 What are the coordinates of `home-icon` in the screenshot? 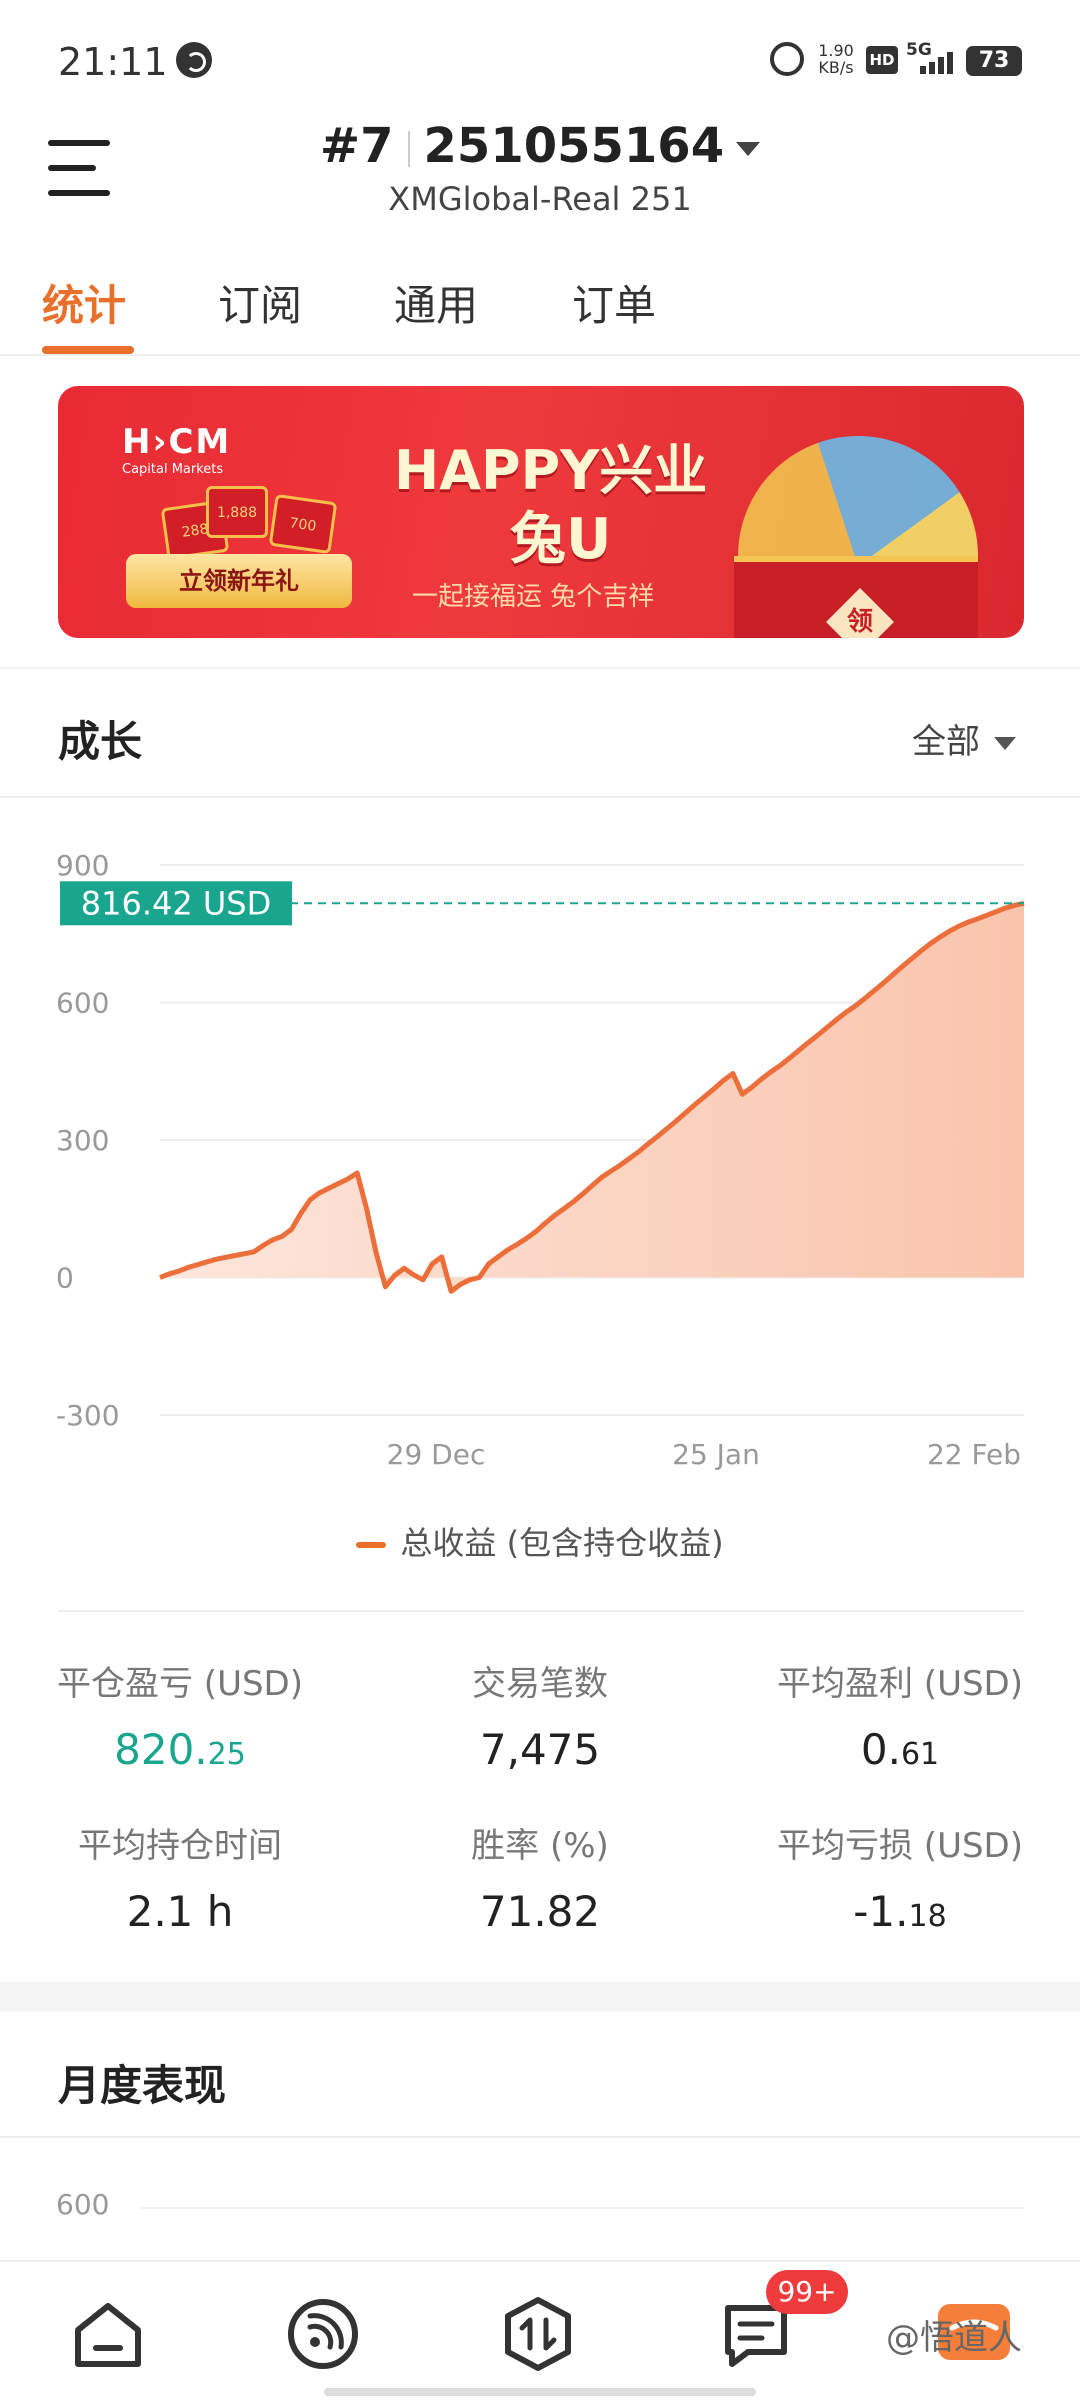 It's located at (108, 2335).